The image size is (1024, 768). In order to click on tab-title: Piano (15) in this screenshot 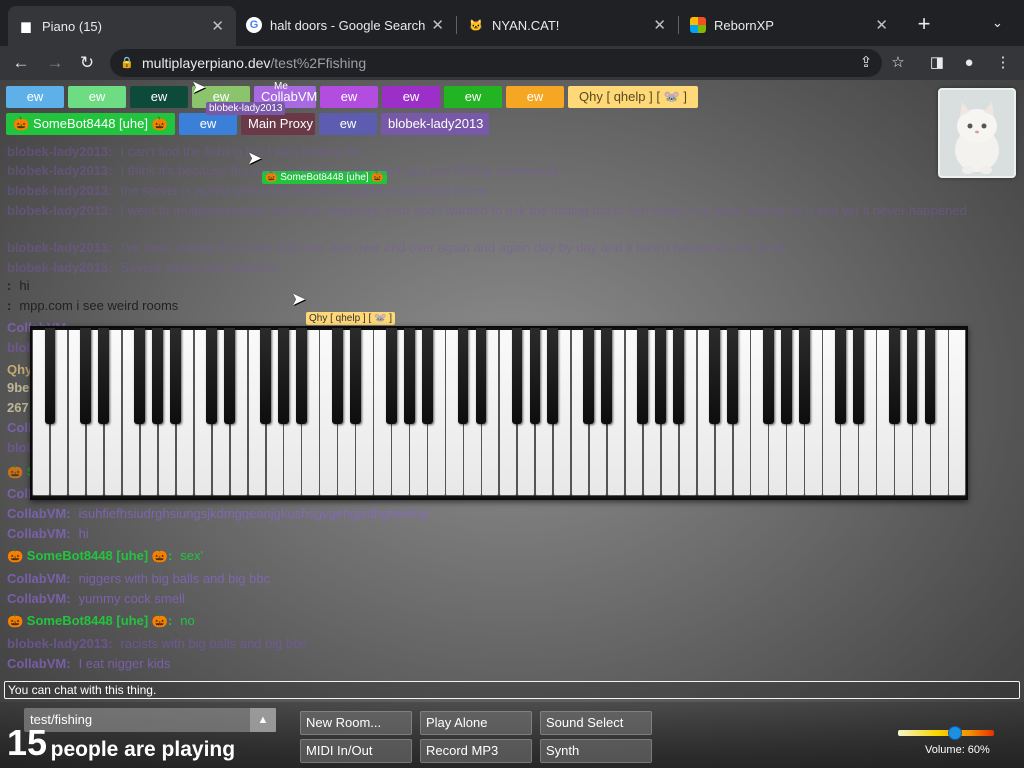, I will do `click(72, 26)`.